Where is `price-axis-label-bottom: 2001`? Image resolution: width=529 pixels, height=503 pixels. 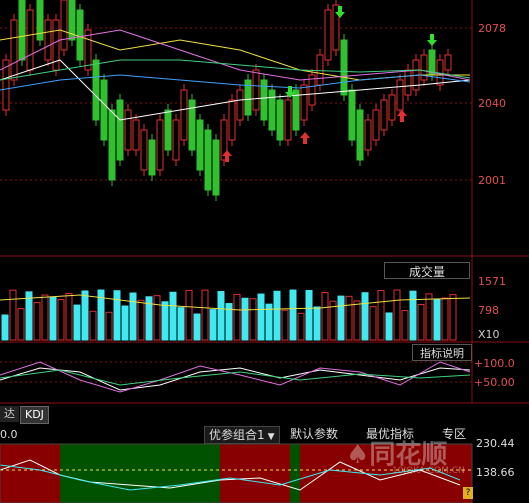 price-axis-label-bottom: 2001 is located at coordinates (492, 180).